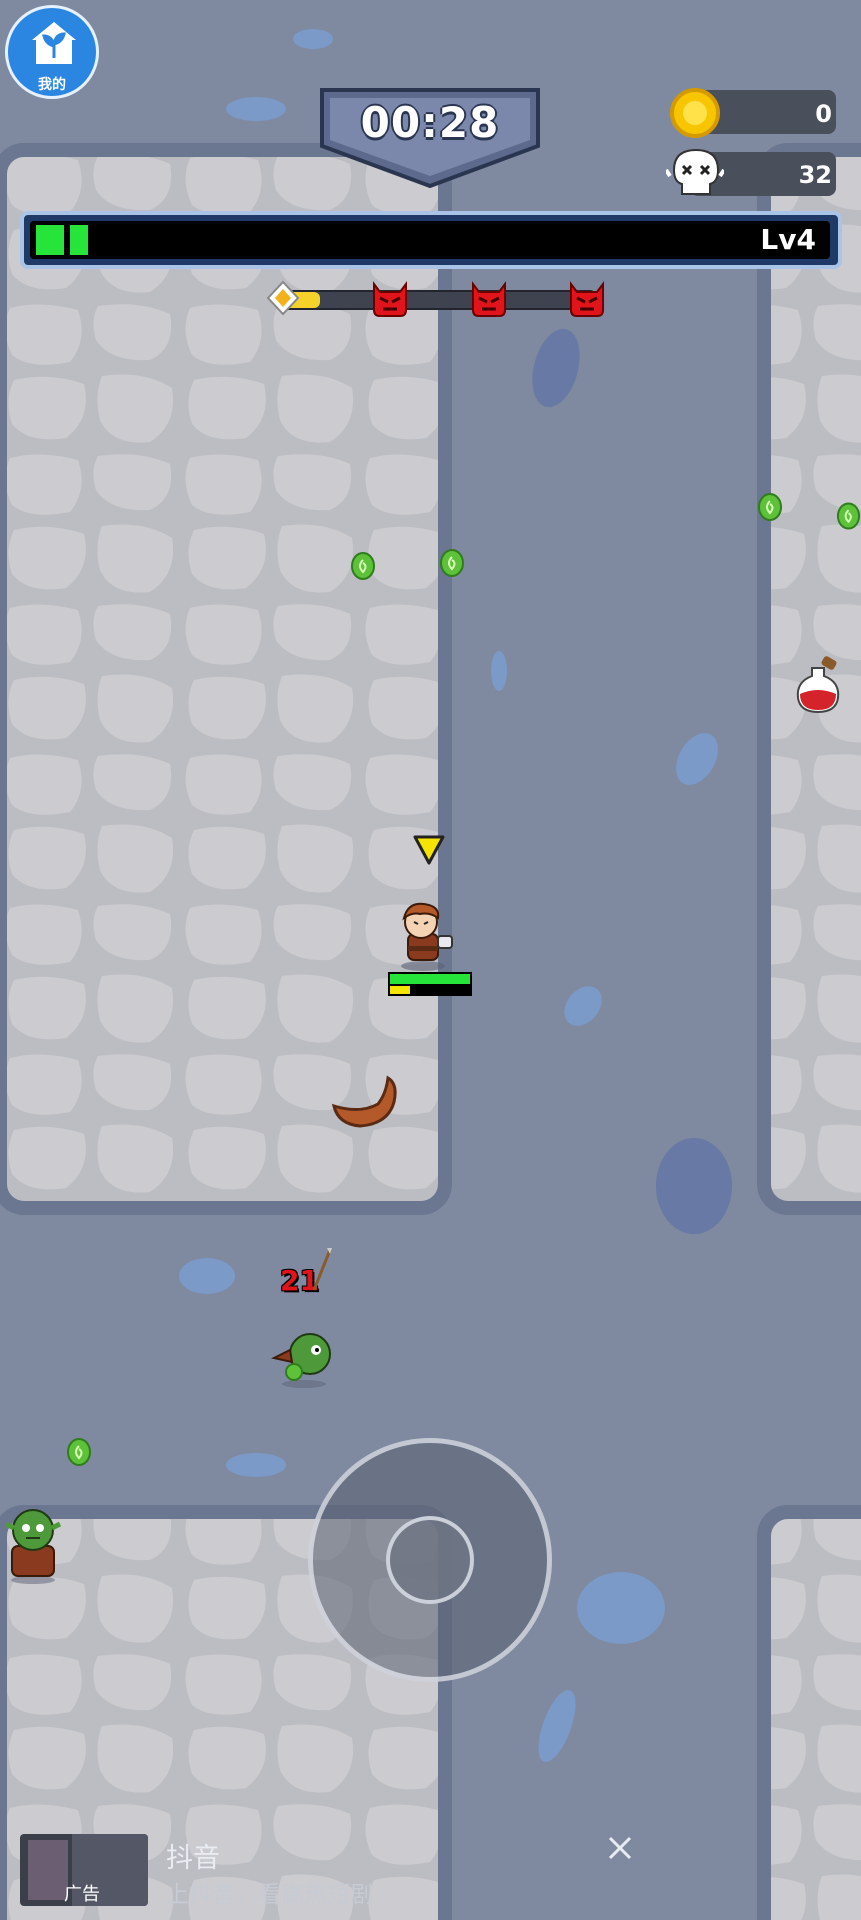 The width and height of the screenshot is (861, 1920). Describe the element at coordinates (438, 300) in the screenshot. I see `wave-progress-track` at that location.